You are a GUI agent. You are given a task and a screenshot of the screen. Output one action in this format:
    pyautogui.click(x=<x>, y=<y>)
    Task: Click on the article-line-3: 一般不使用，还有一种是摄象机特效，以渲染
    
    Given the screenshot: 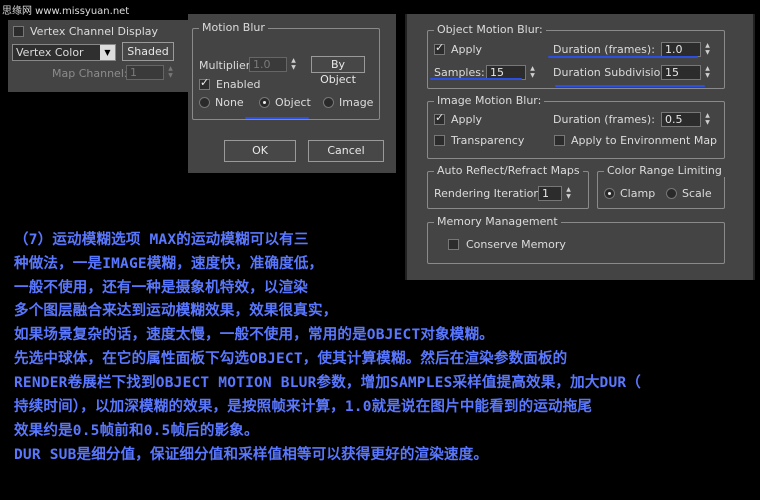 What is the action you would take?
    pyautogui.click(x=161, y=288)
    